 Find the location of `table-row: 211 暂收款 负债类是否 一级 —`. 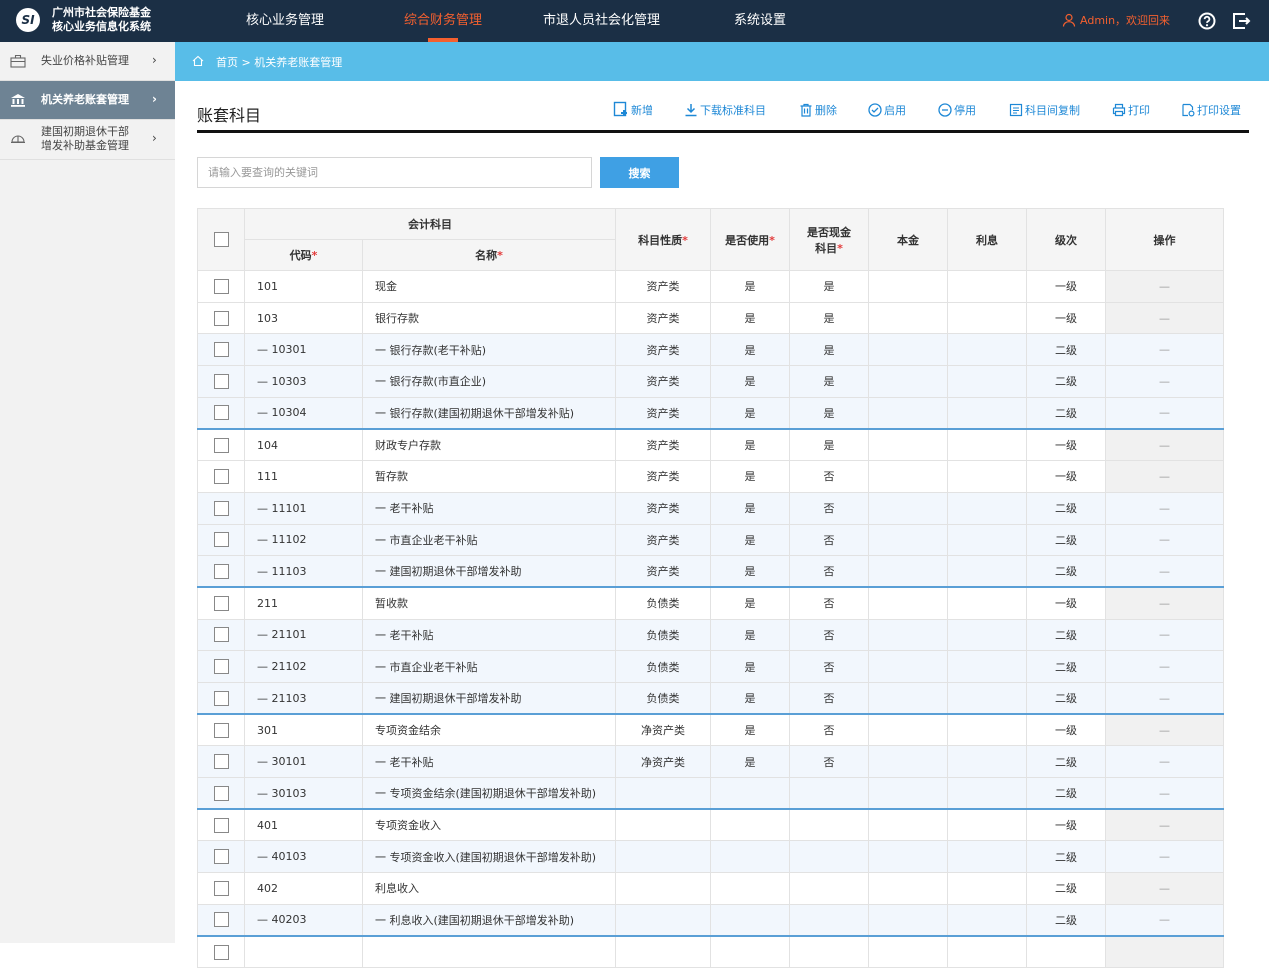

table-row: 211 暂收款 负债类是否 一级 — is located at coordinates (710, 603).